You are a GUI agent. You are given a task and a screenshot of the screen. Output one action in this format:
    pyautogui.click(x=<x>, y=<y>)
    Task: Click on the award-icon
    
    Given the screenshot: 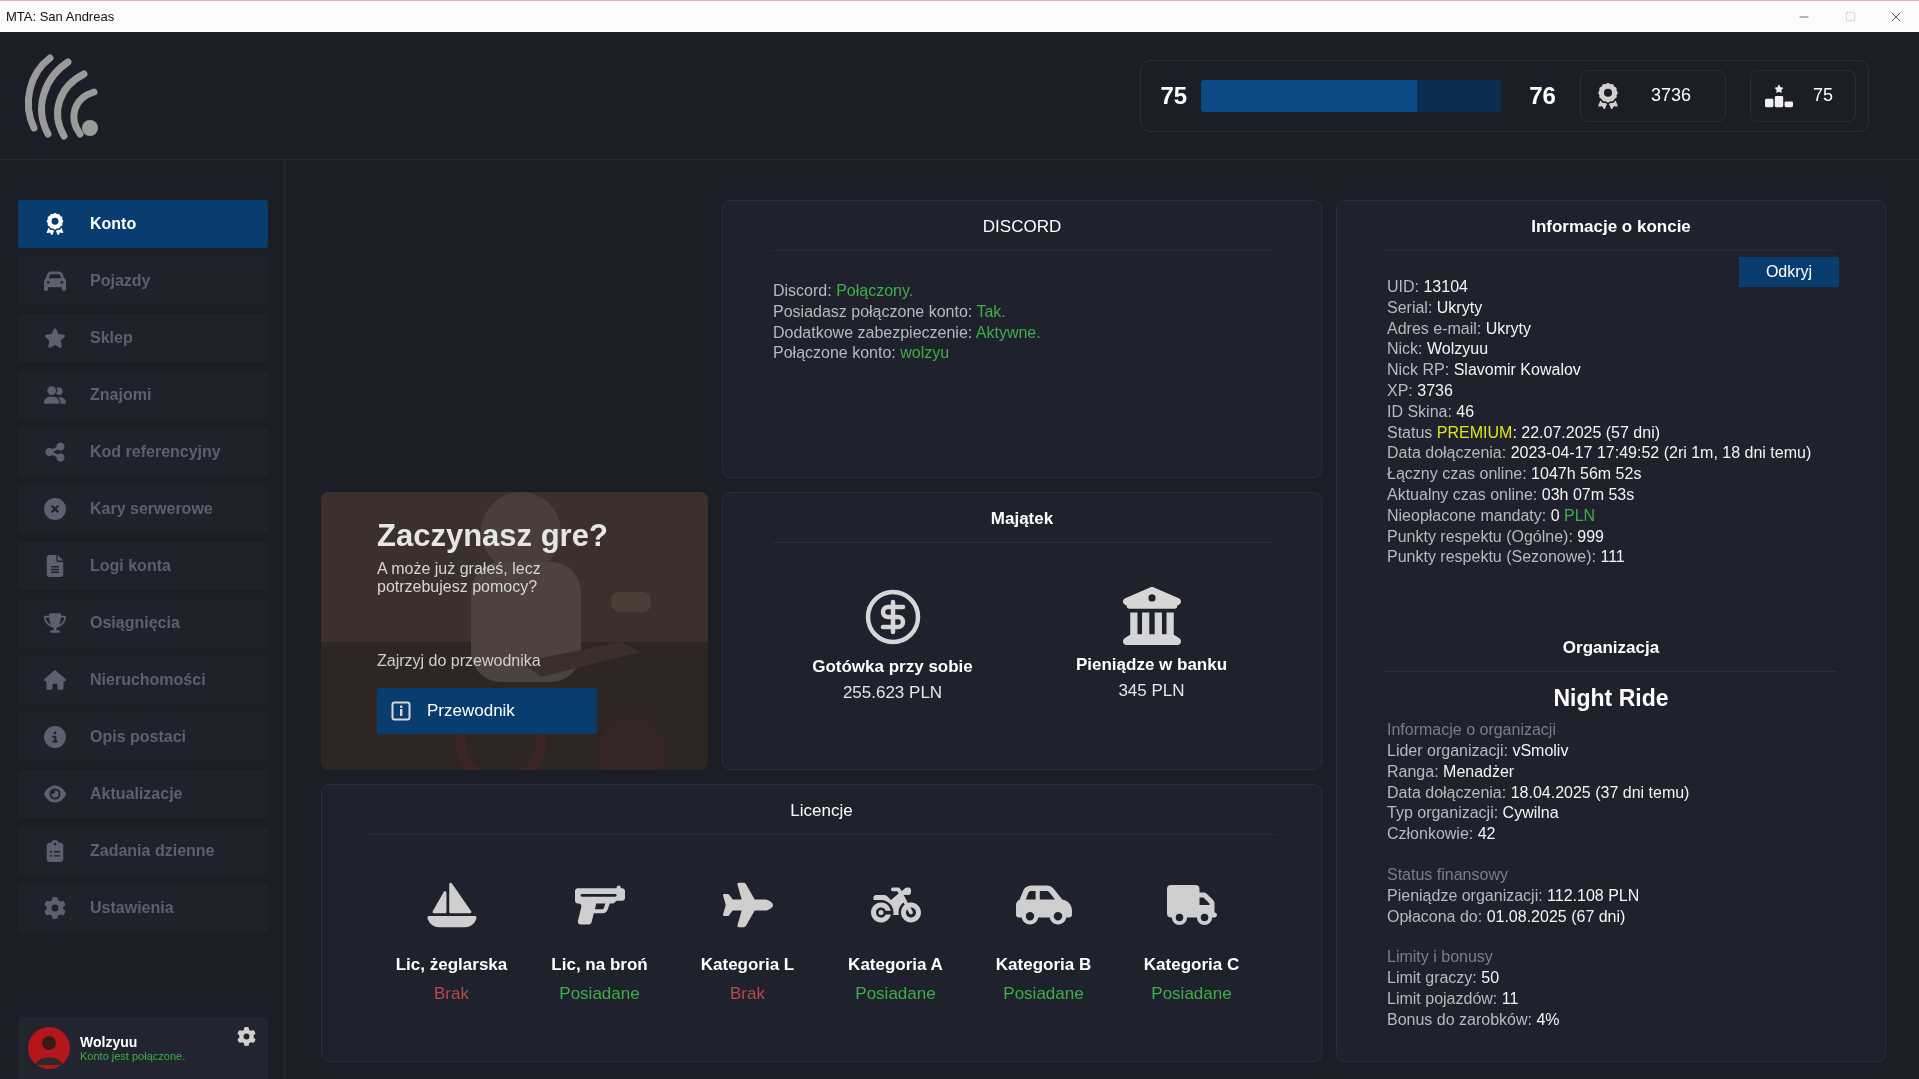 What is the action you would take?
    pyautogui.click(x=55, y=224)
    